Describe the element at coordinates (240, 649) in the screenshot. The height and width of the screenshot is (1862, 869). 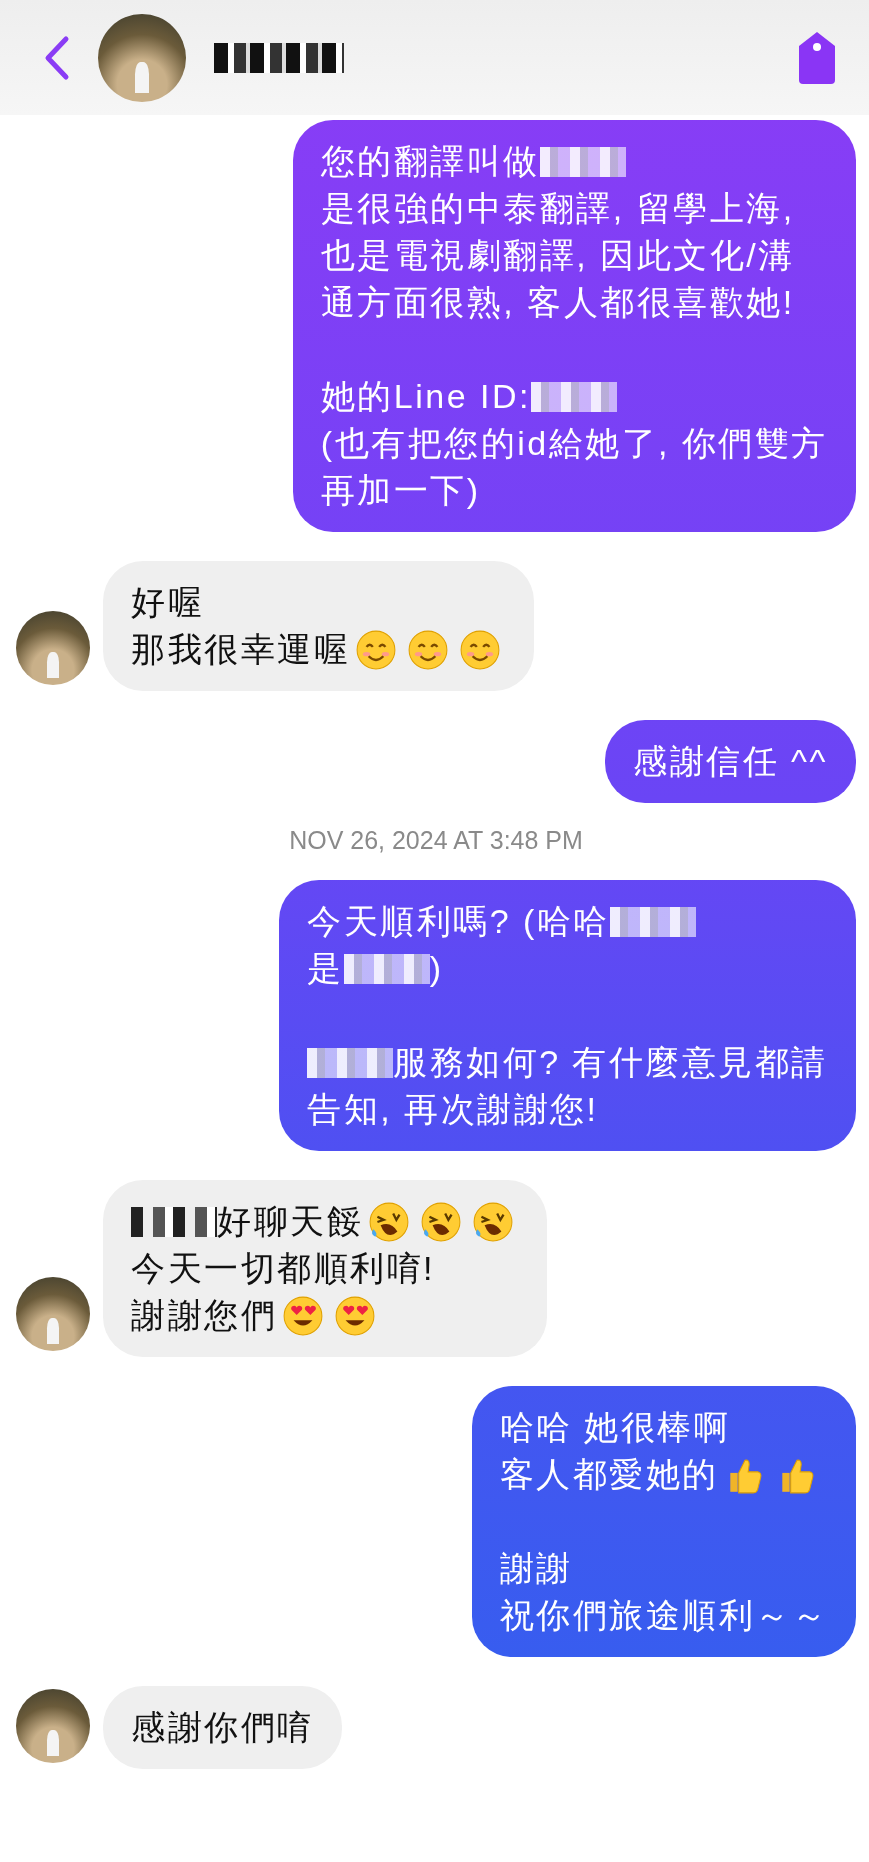
I see `message-text: 那我很幸運喔` at that location.